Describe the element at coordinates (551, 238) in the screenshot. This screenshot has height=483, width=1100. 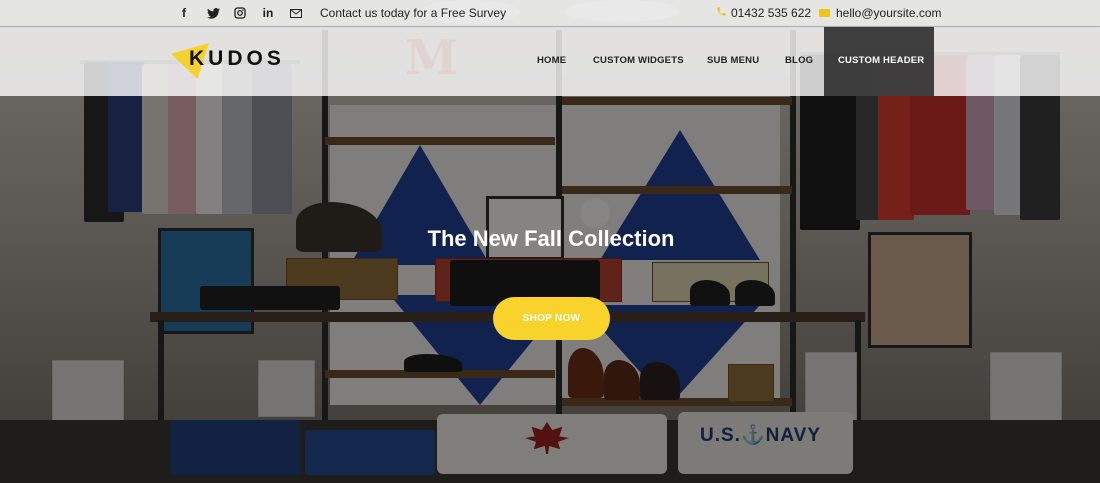
I see `hero-title: The New Fall Collection` at that location.